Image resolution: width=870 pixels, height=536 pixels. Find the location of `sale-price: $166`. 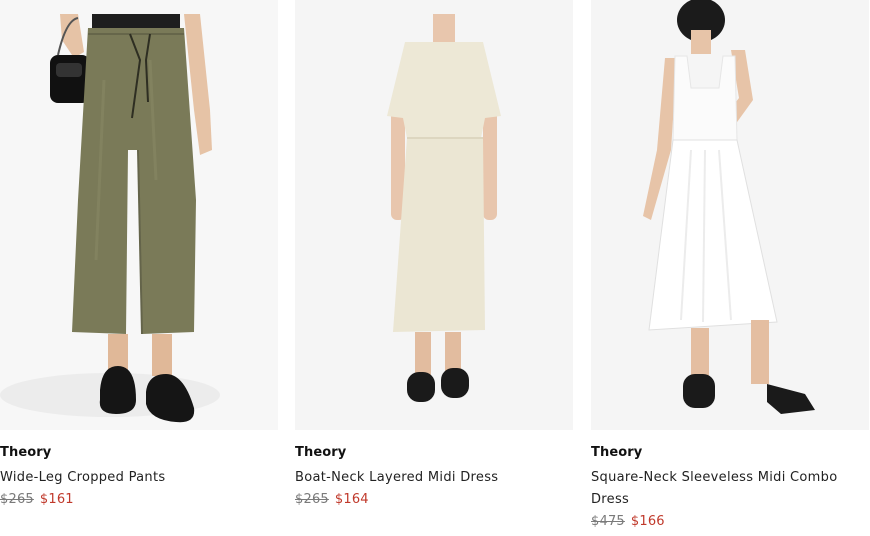

sale-price: $166 is located at coordinates (647, 521).